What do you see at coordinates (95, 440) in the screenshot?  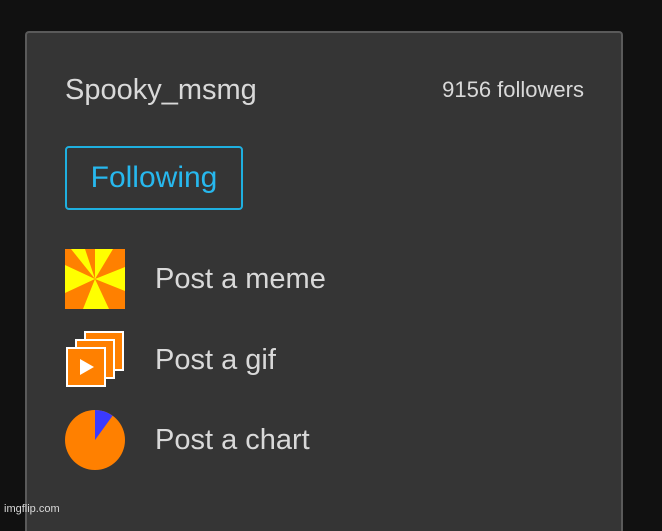 I see `pie-chart-icon` at bounding box center [95, 440].